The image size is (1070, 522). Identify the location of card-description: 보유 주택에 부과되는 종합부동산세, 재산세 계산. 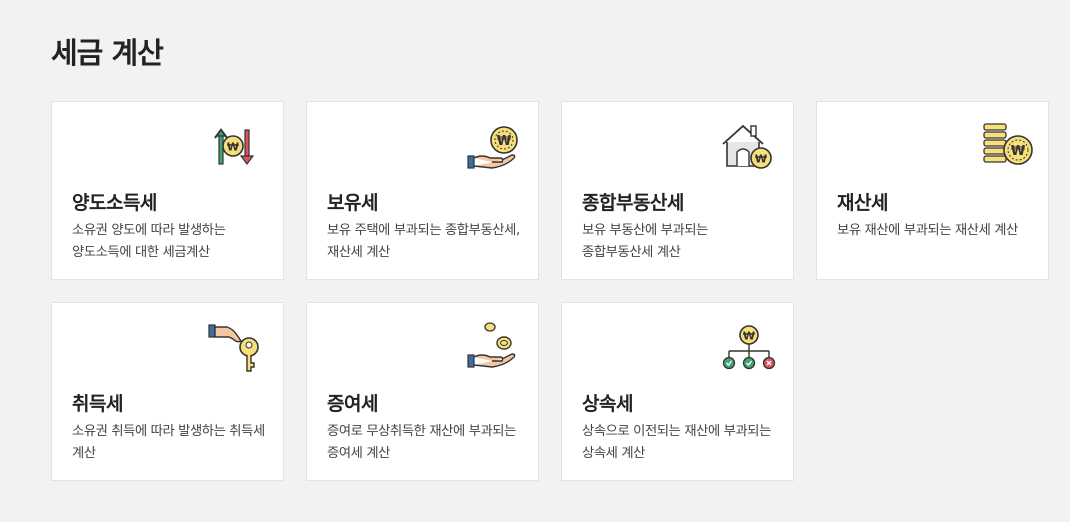
(423, 241).